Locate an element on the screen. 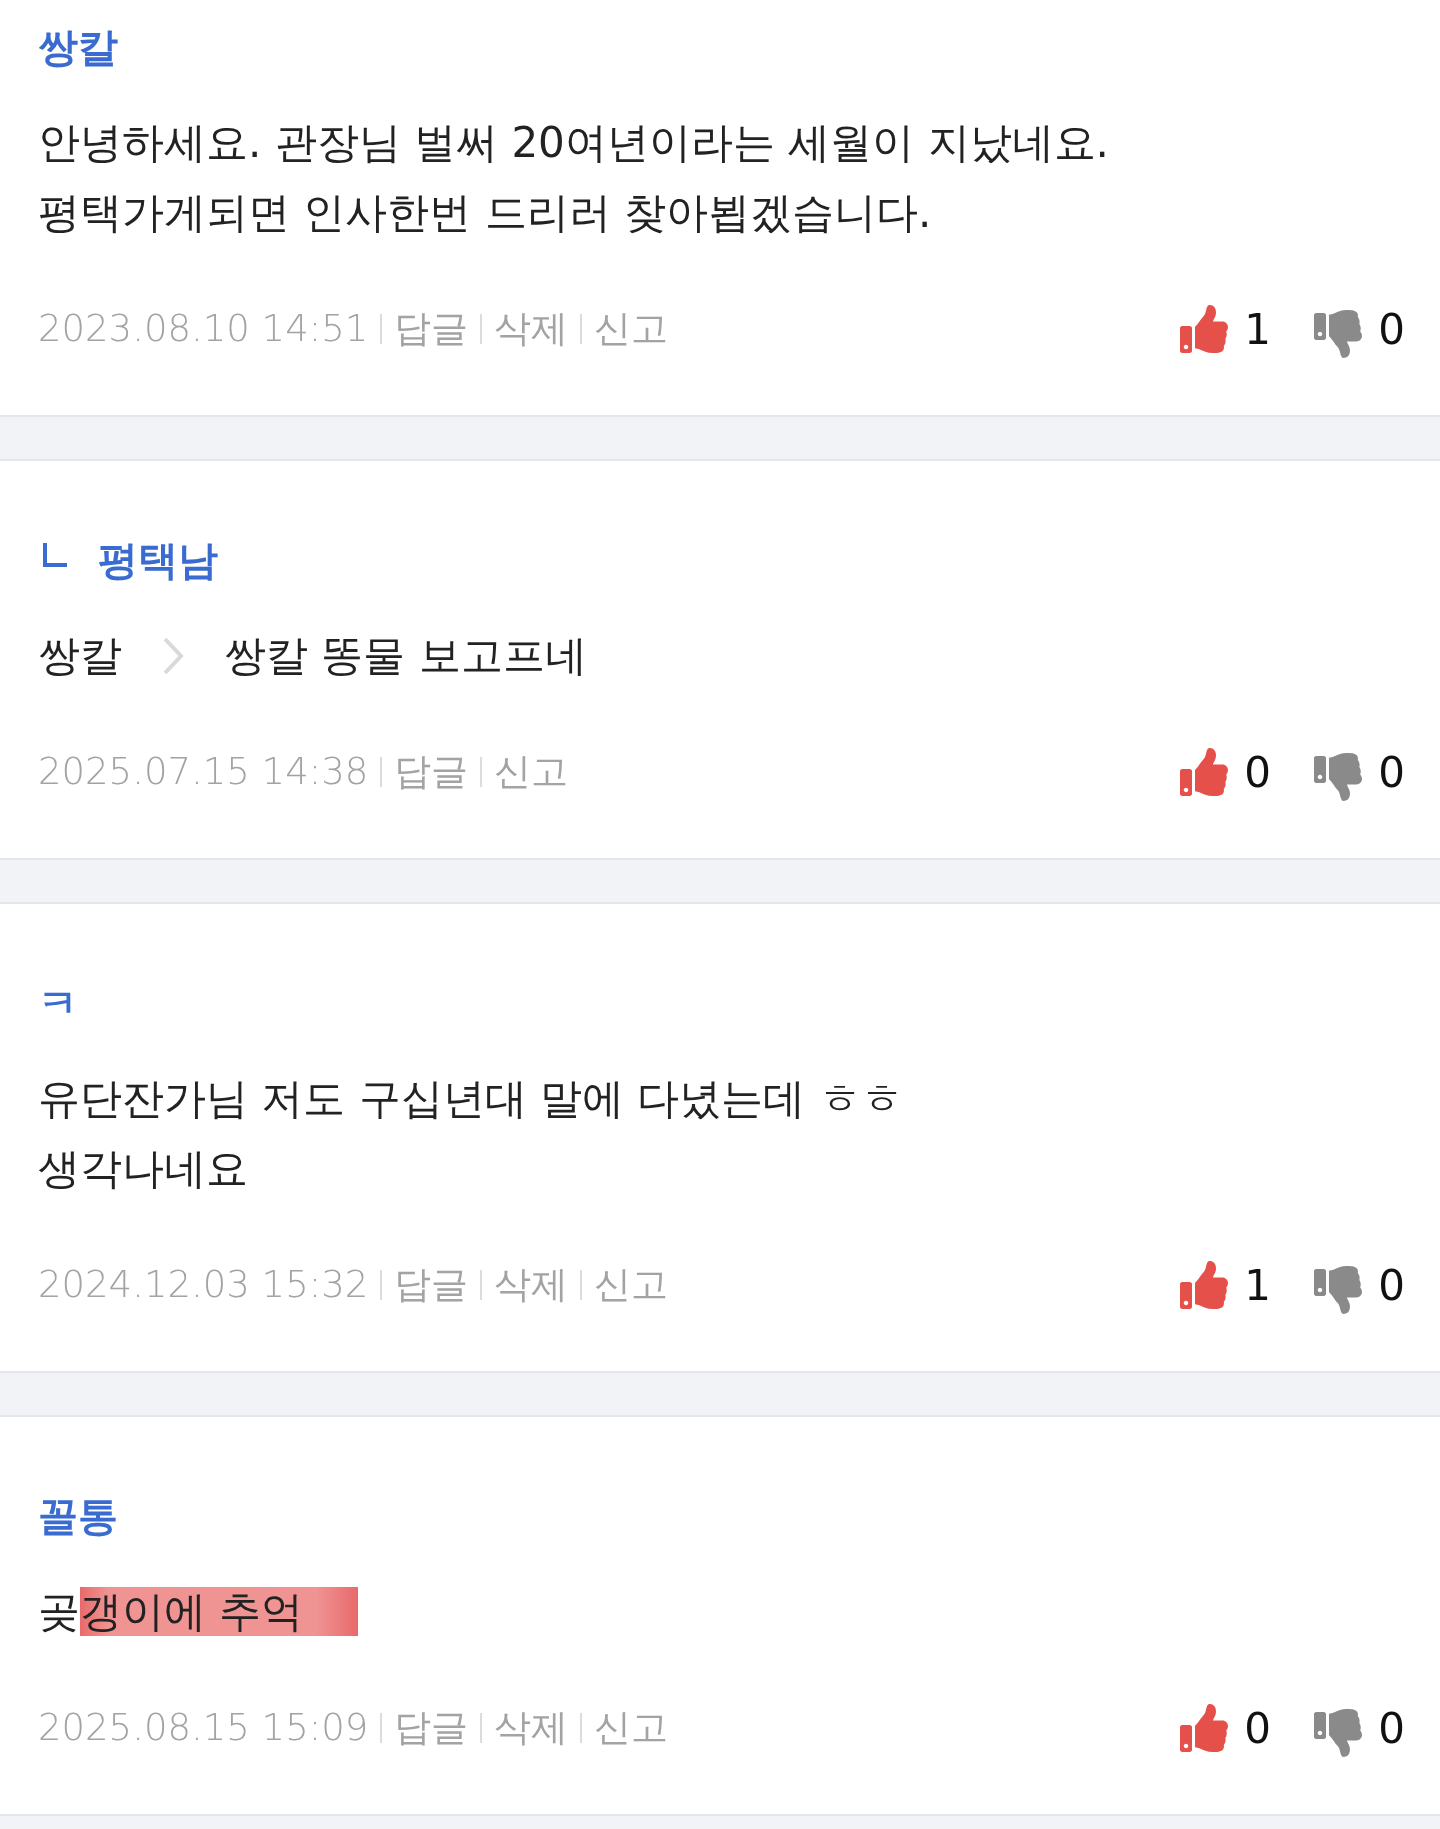 The image size is (1440, 1829). comment-author: ㅋ is located at coordinates (58, 1003).